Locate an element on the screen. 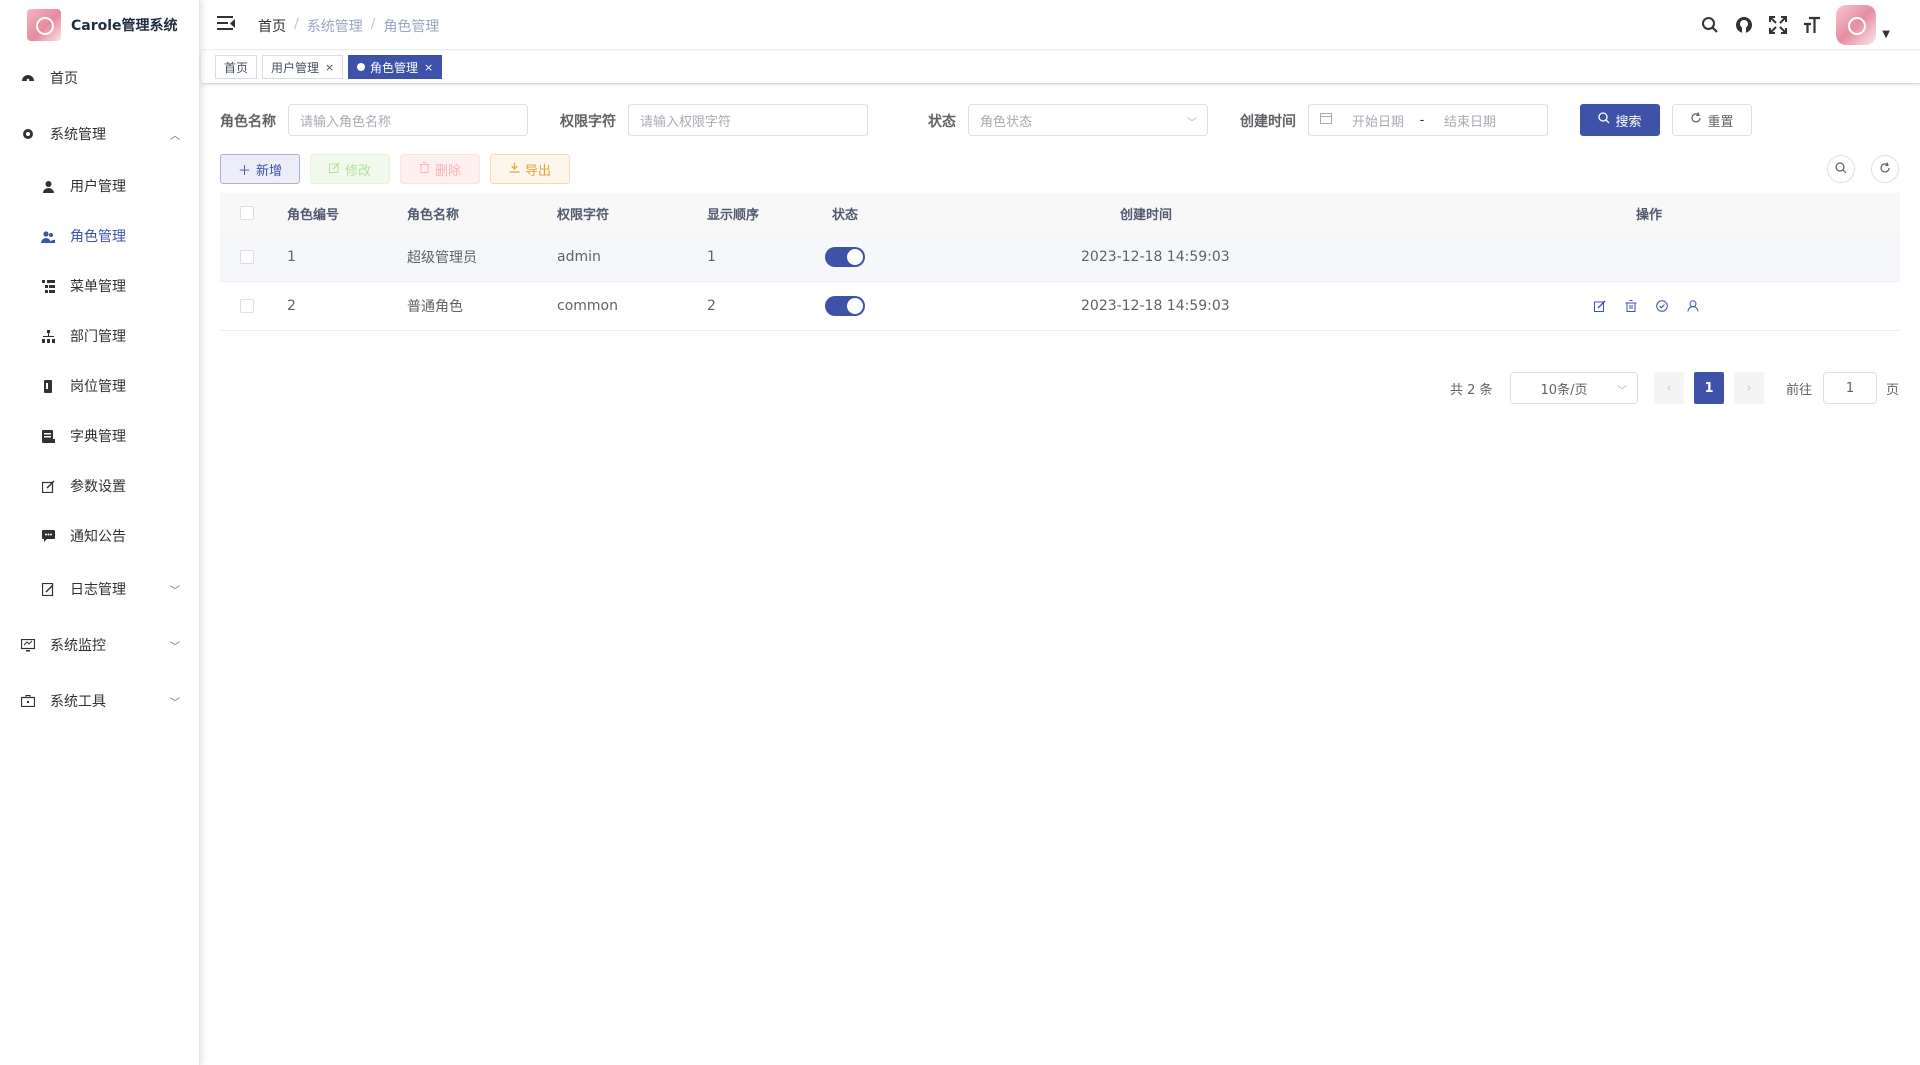 The height and width of the screenshot is (1065, 1920). peoples-icon is located at coordinates (48, 236).